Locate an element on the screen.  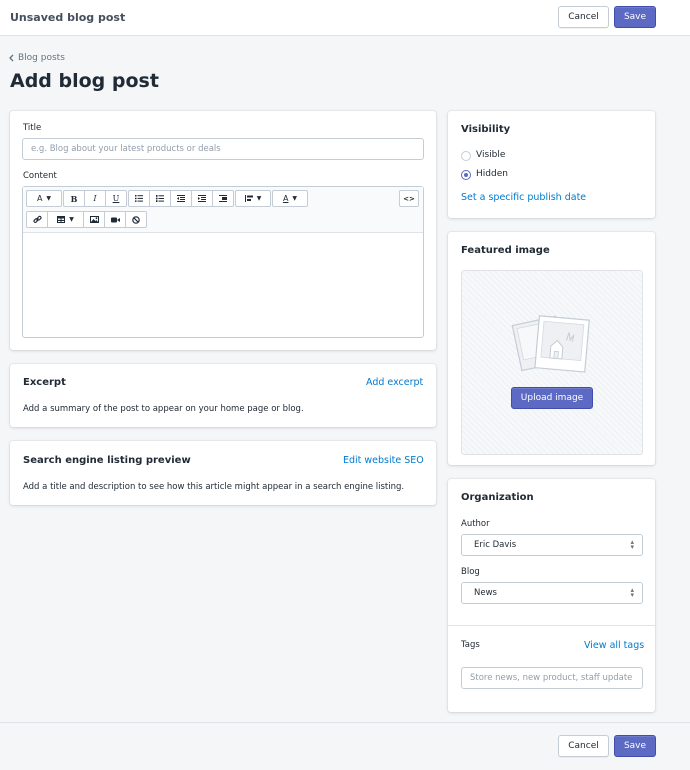
indent-icon is located at coordinates (202, 198).